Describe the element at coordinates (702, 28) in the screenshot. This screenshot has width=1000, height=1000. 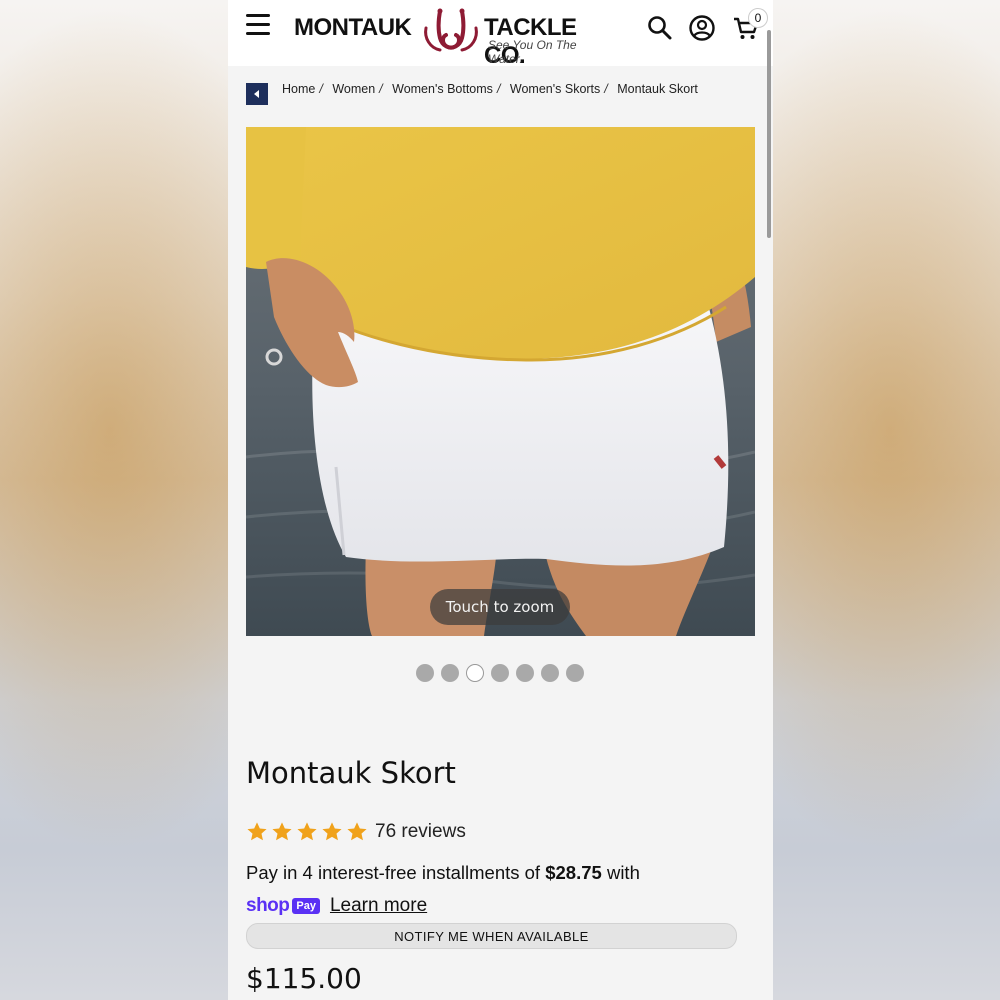
I see `account-icon` at that location.